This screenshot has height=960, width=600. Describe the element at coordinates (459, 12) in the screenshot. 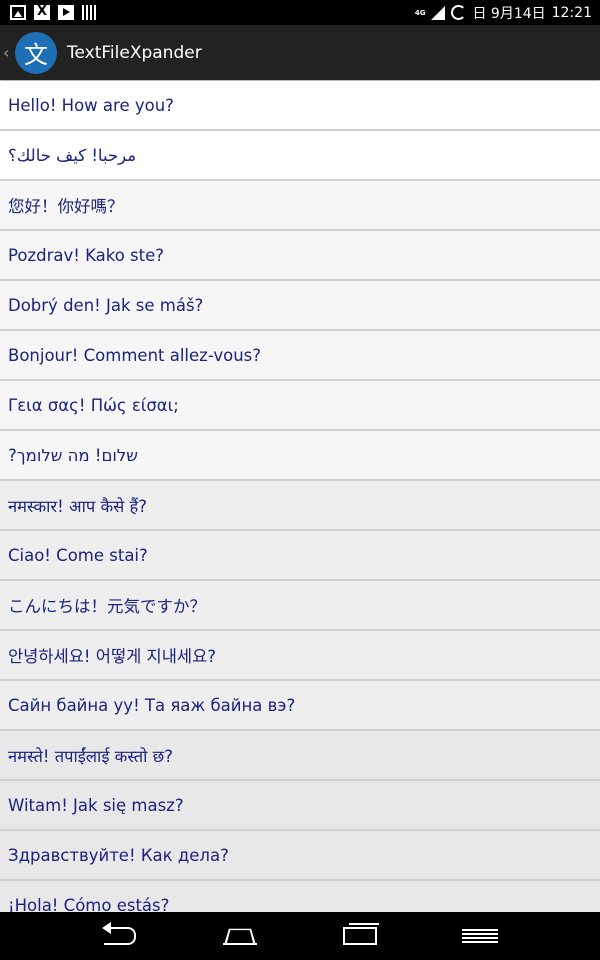

I see `sync-spinner-icon` at that location.